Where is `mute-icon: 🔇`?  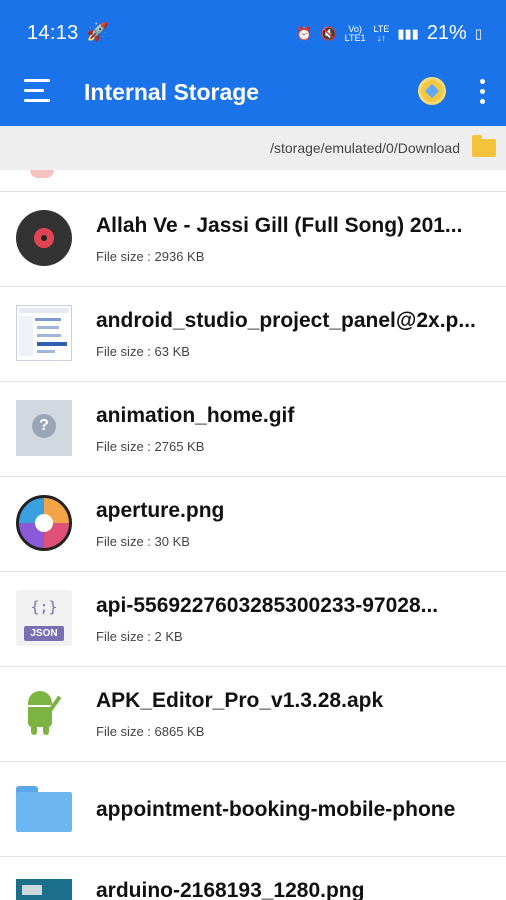 mute-icon: 🔇 is located at coordinates (328, 33).